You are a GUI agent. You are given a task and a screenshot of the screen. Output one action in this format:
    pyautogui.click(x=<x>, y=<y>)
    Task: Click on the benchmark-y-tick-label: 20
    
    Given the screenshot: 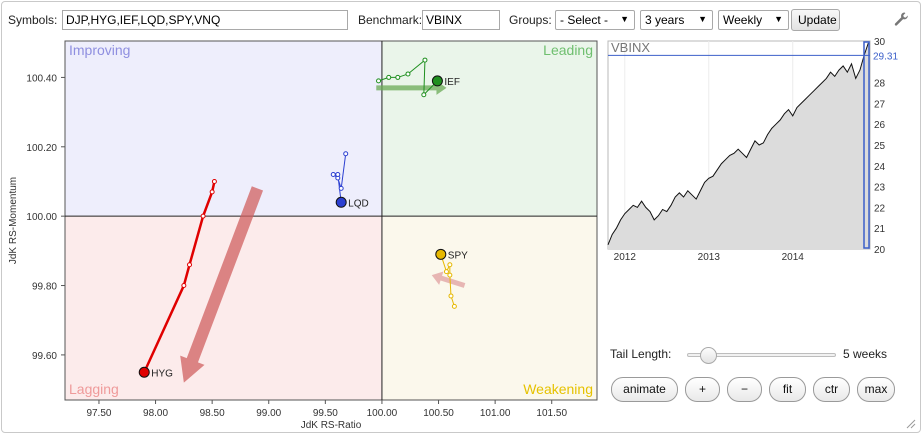 What is the action you would take?
    pyautogui.click(x=880, y=250)
    